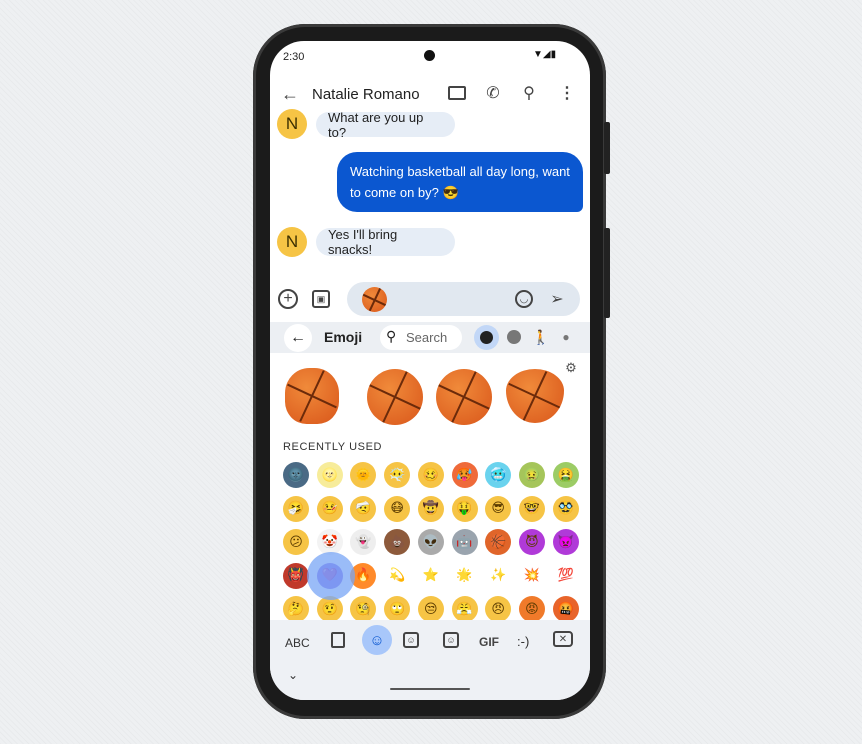  What do you see at coordinates (397, 542) in the screenshot?
I see `emoji-key: 💩` at bounding box center [397, 542].